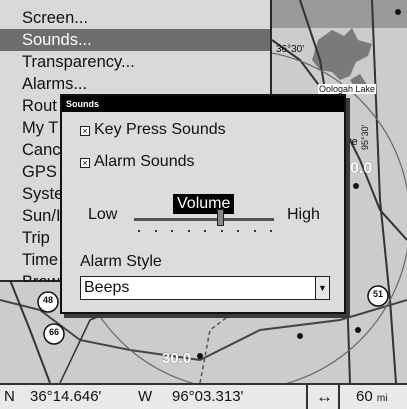 The height and width of the screenshot is (409, 407). I want to click on volume-high-label: High, so click(303, 214).